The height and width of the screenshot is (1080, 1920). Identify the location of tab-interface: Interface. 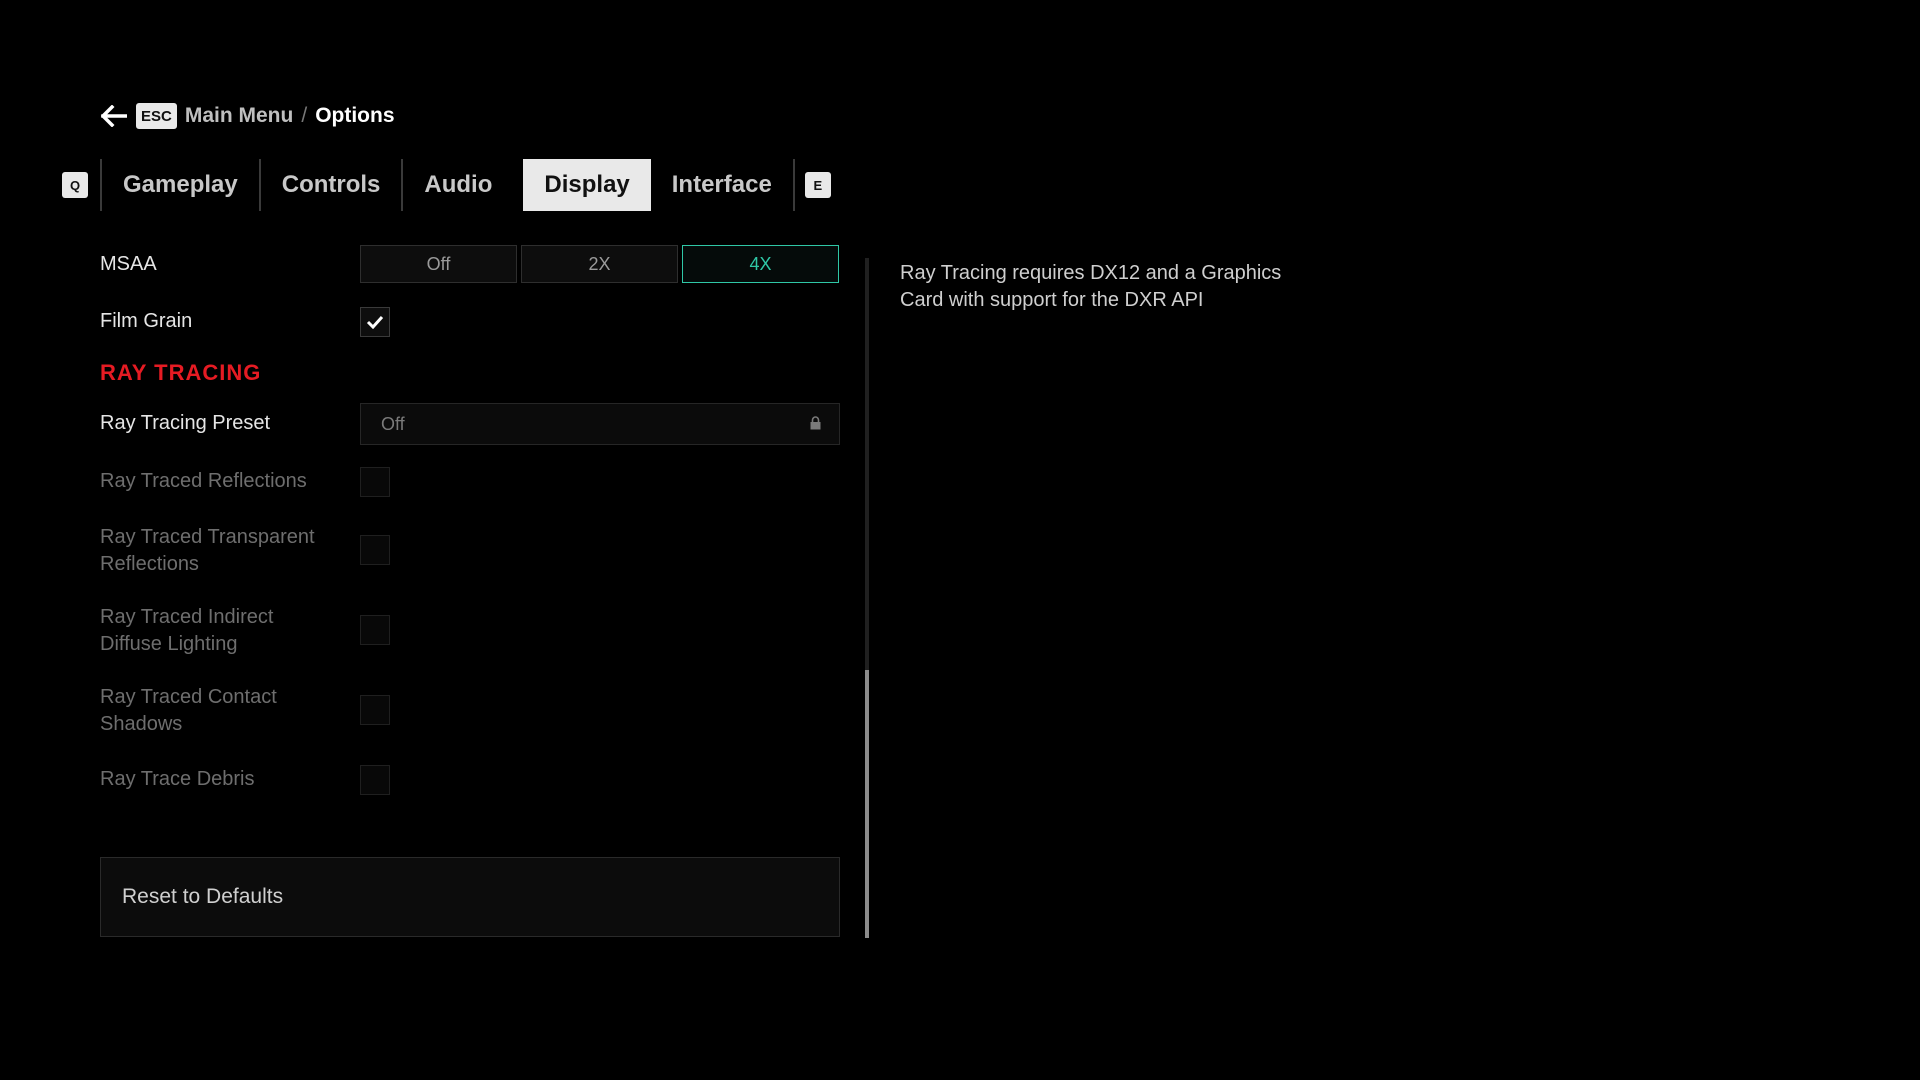
(722, 185).